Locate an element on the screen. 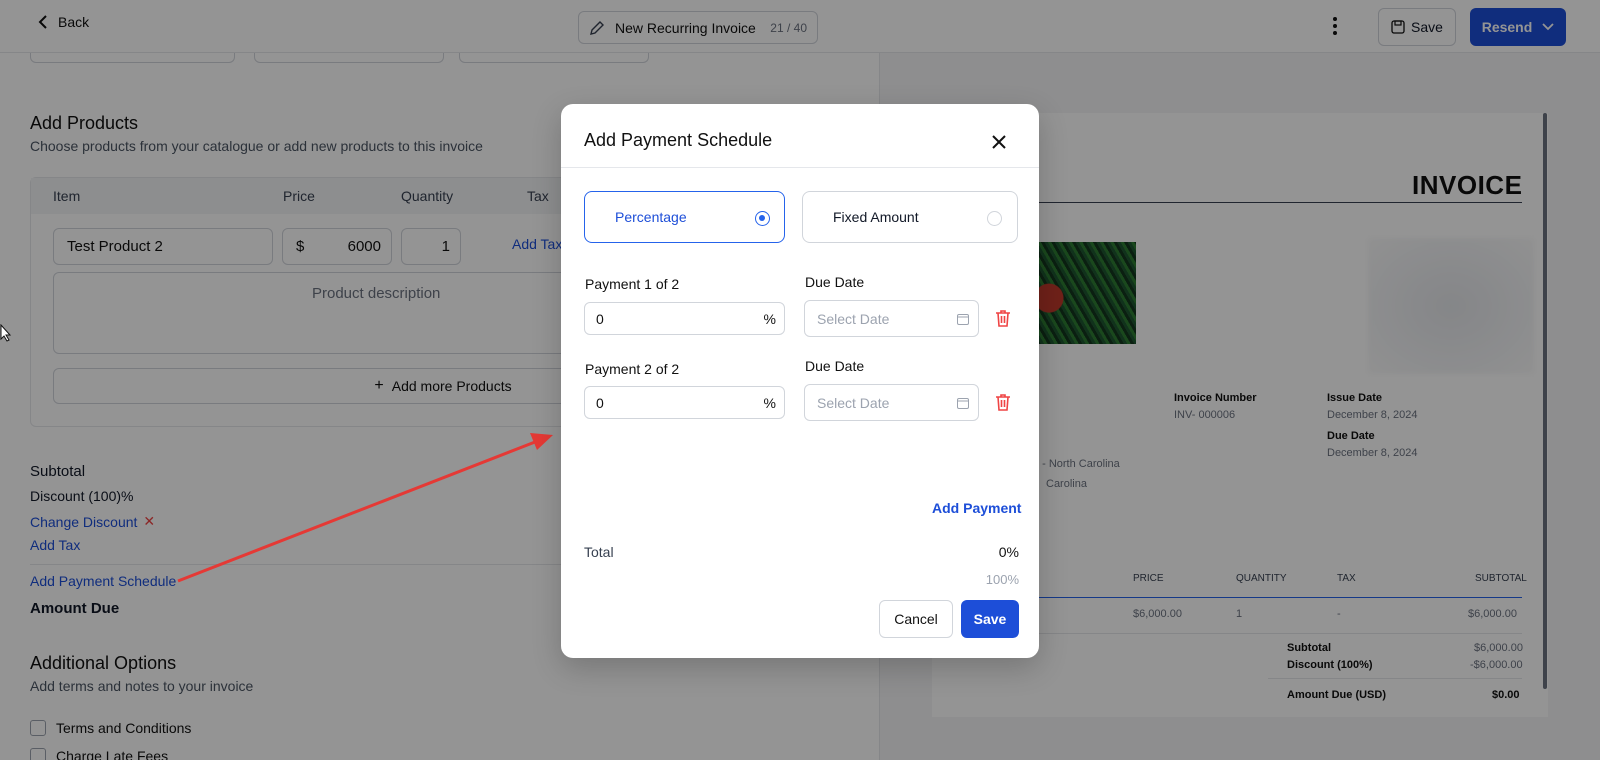 This screenshot has height=760, width=1600. percentage-option: Percentage is located at coordinates (684, 217).